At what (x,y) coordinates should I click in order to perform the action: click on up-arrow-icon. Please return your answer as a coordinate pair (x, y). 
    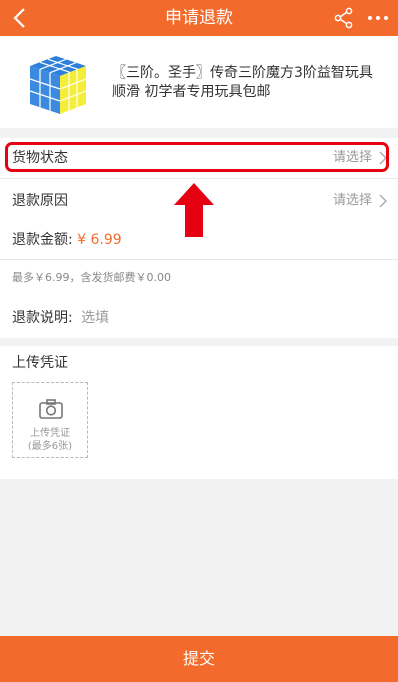
    Looking at the image, I should click on (194, 210).